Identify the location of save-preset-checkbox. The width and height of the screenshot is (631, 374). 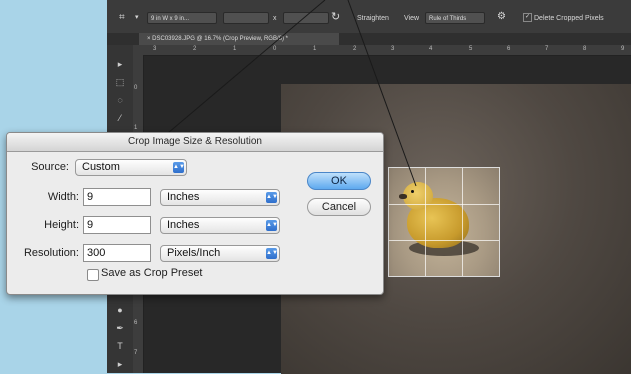
(93, 275).